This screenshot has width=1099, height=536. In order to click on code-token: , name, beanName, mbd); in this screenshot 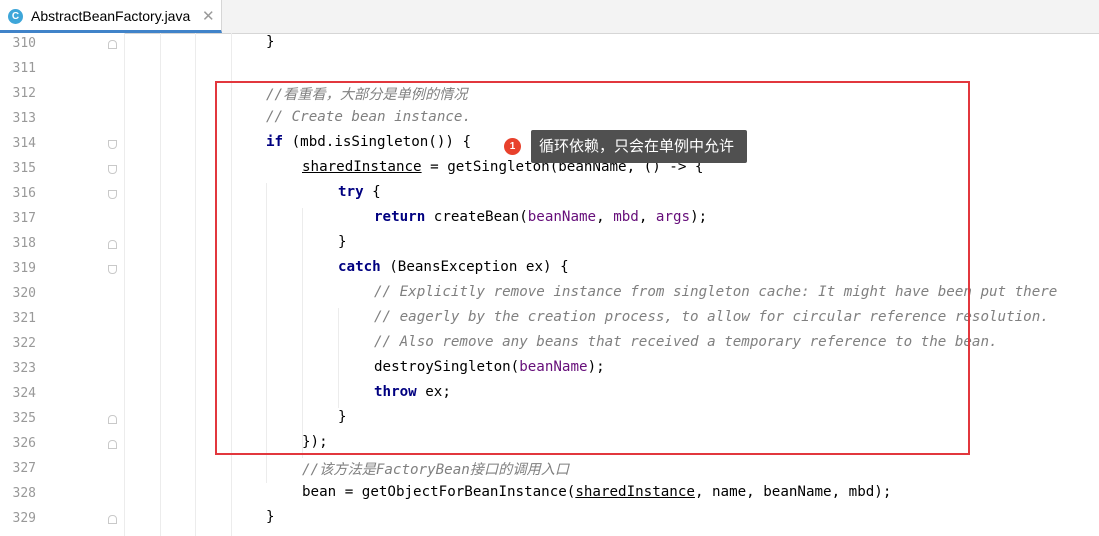, I will do `click(793, 492)`.